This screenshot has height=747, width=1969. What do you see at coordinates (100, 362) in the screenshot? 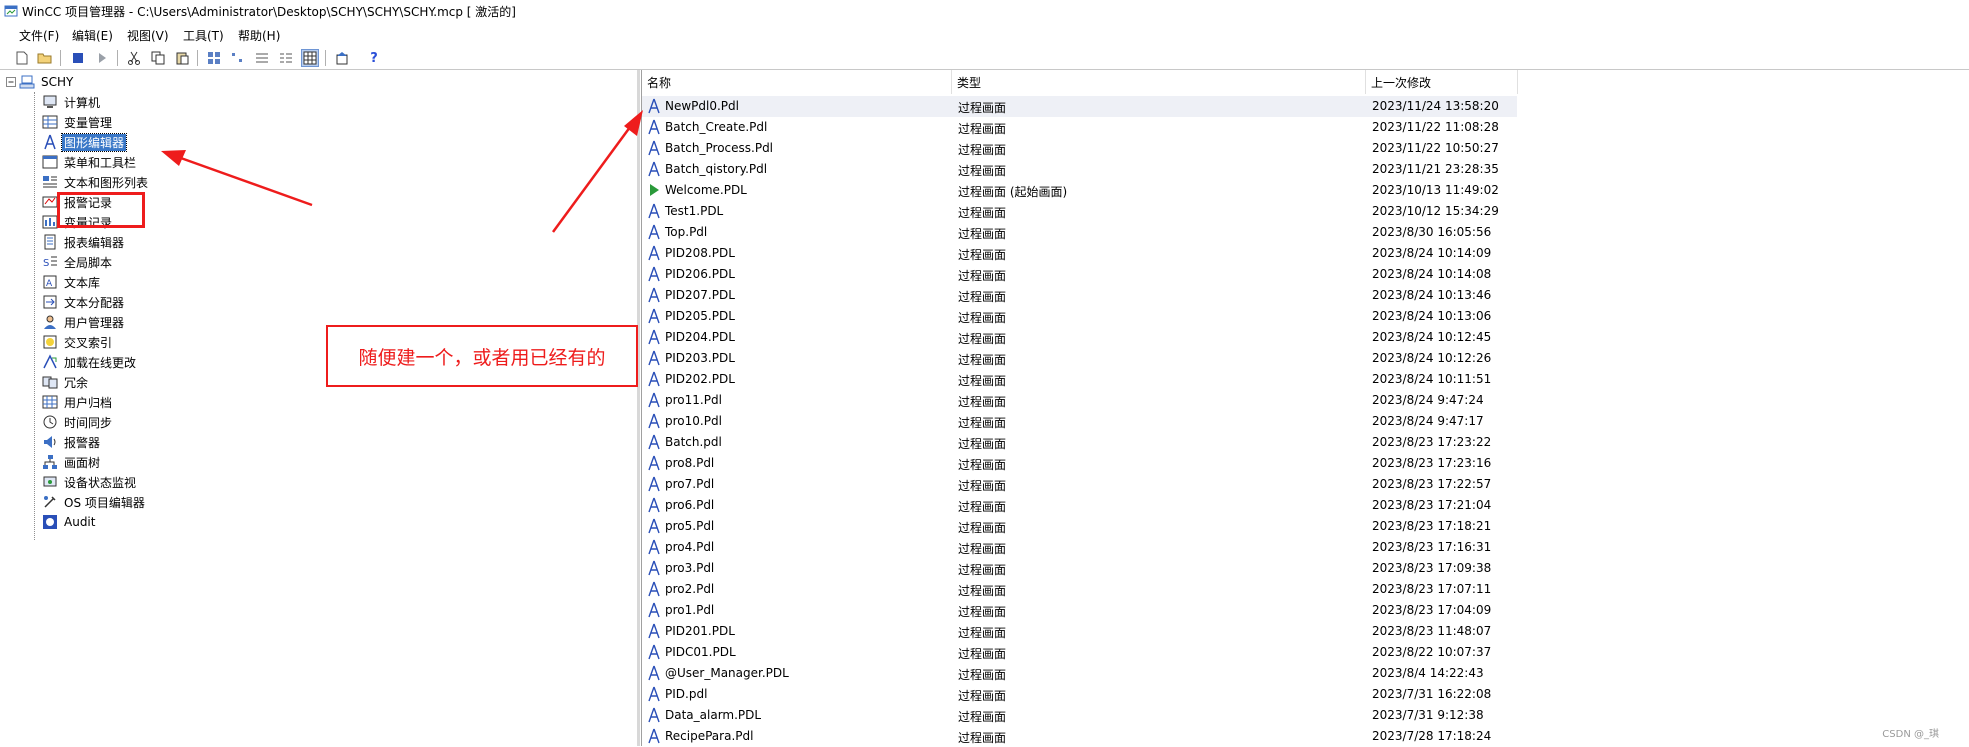
I see `tree-item-label: 加载在线更改` at bounding box center [100, 362].